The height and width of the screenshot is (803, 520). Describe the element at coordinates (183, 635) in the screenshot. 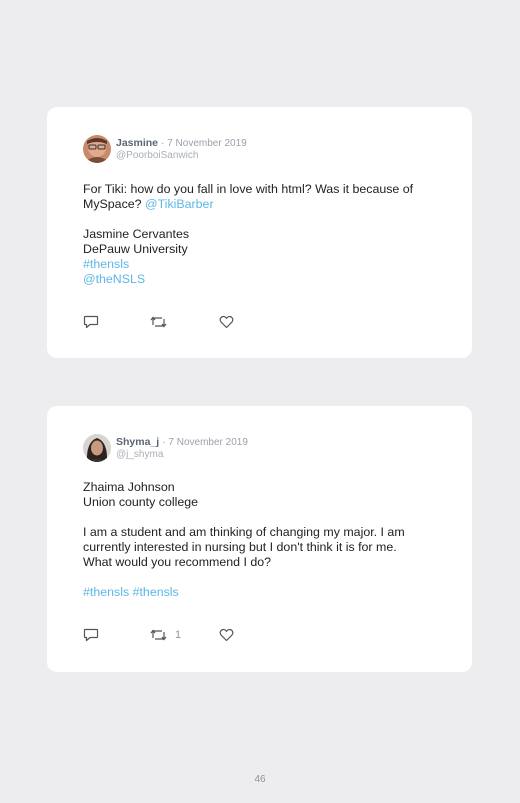

I see `tweet-actions: 1` at that location.